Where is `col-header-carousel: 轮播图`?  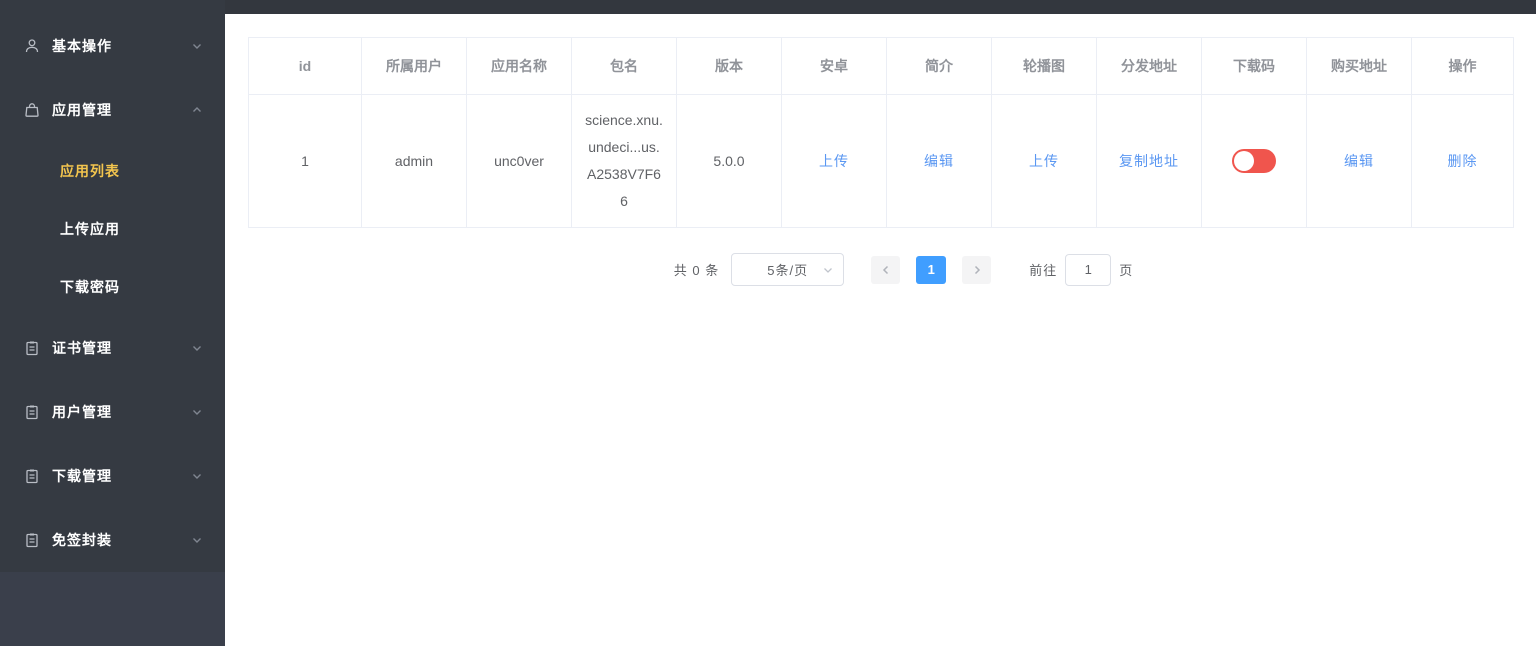
col-header-carousel: 轮播图 is located at coordinates (1044, 66).